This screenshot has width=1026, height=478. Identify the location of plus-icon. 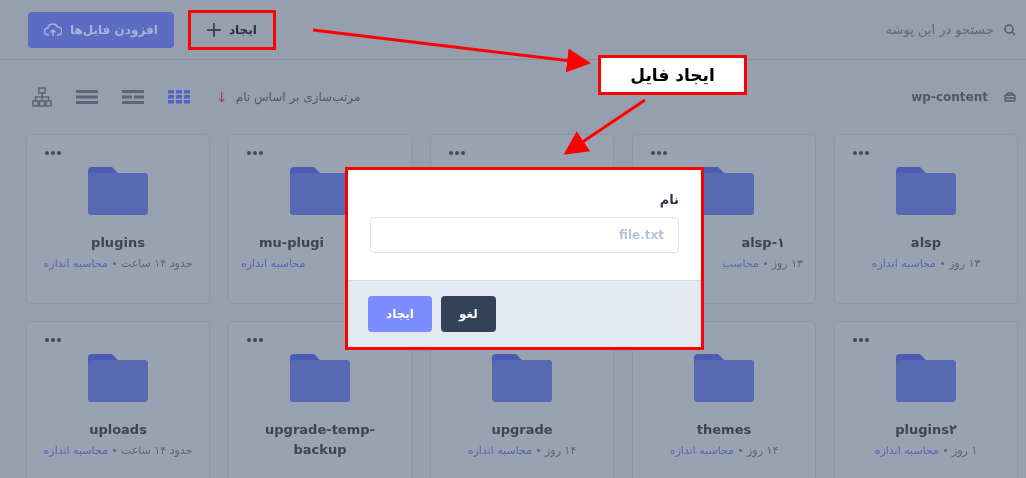
(213, 29).